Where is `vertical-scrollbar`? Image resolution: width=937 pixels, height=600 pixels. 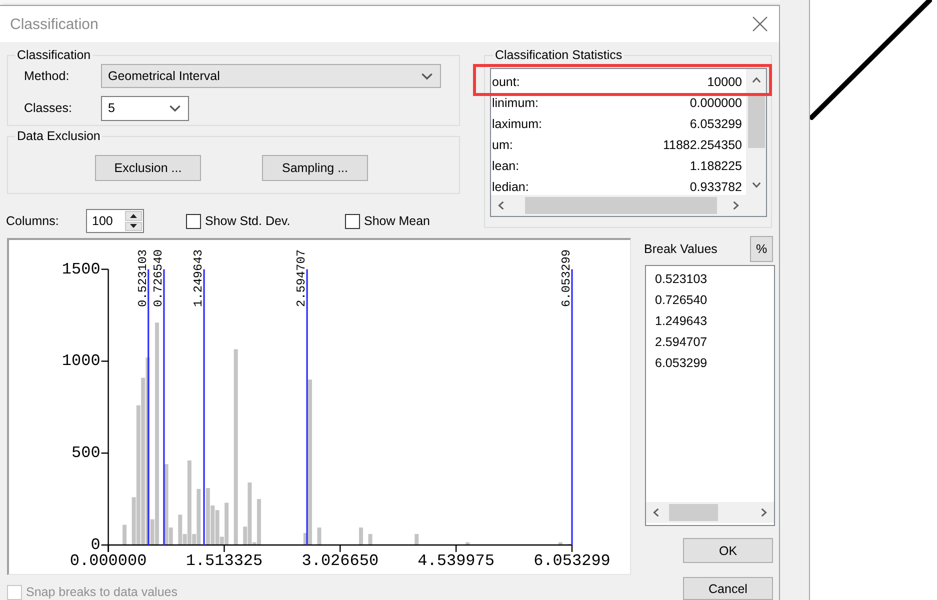 vertical-scrollbar is located at coordinates (756, 132).